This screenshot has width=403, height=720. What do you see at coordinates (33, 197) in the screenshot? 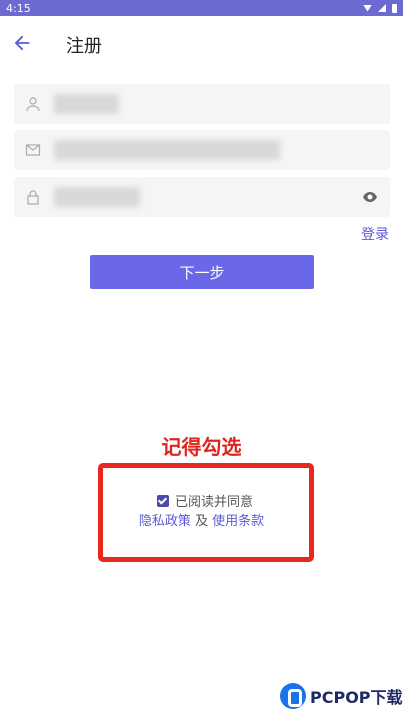
I see `lock-icon` at bounding box center [33, 197].